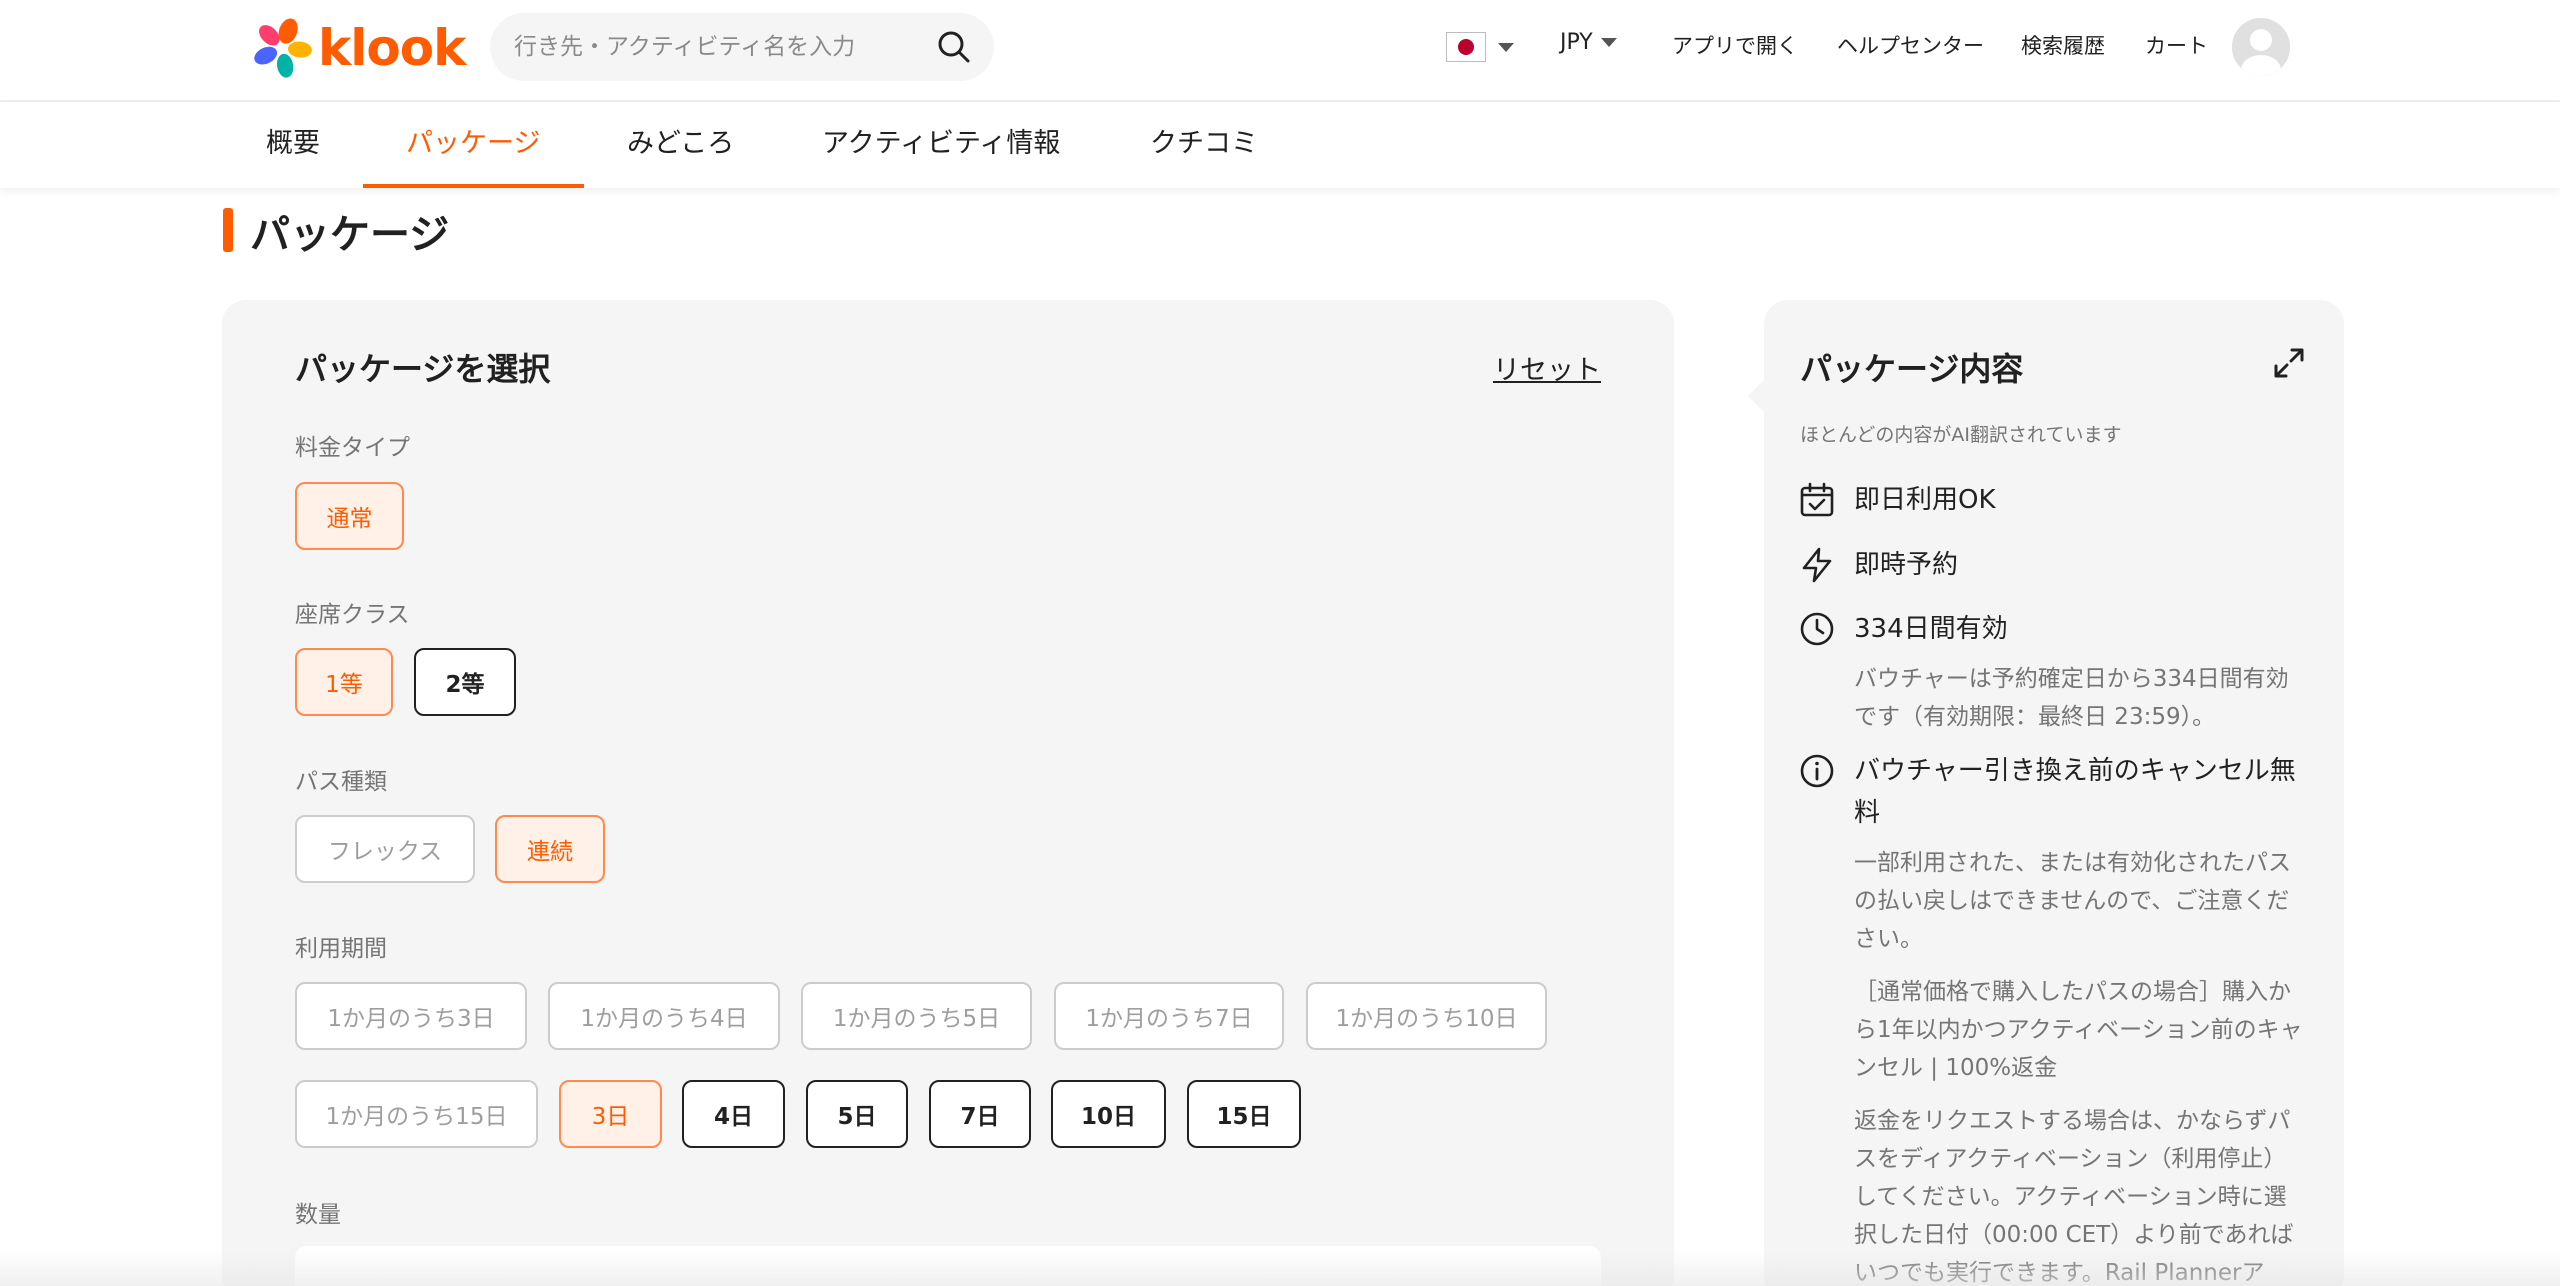 The width and height of the screenshot is (2560, 1286). I want to click on option-first-class: 1等, so click(344, 682).